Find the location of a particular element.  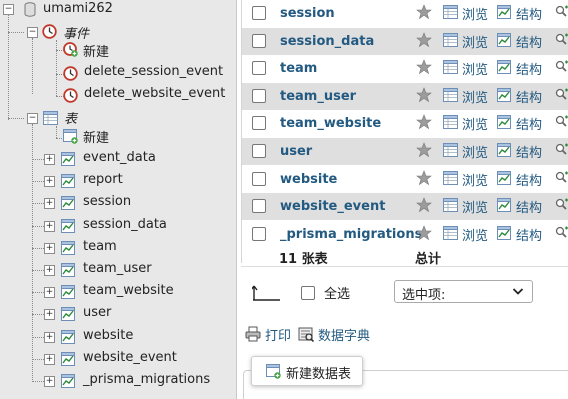

table-count: 11 张表 is located at coordinates (303, 259).